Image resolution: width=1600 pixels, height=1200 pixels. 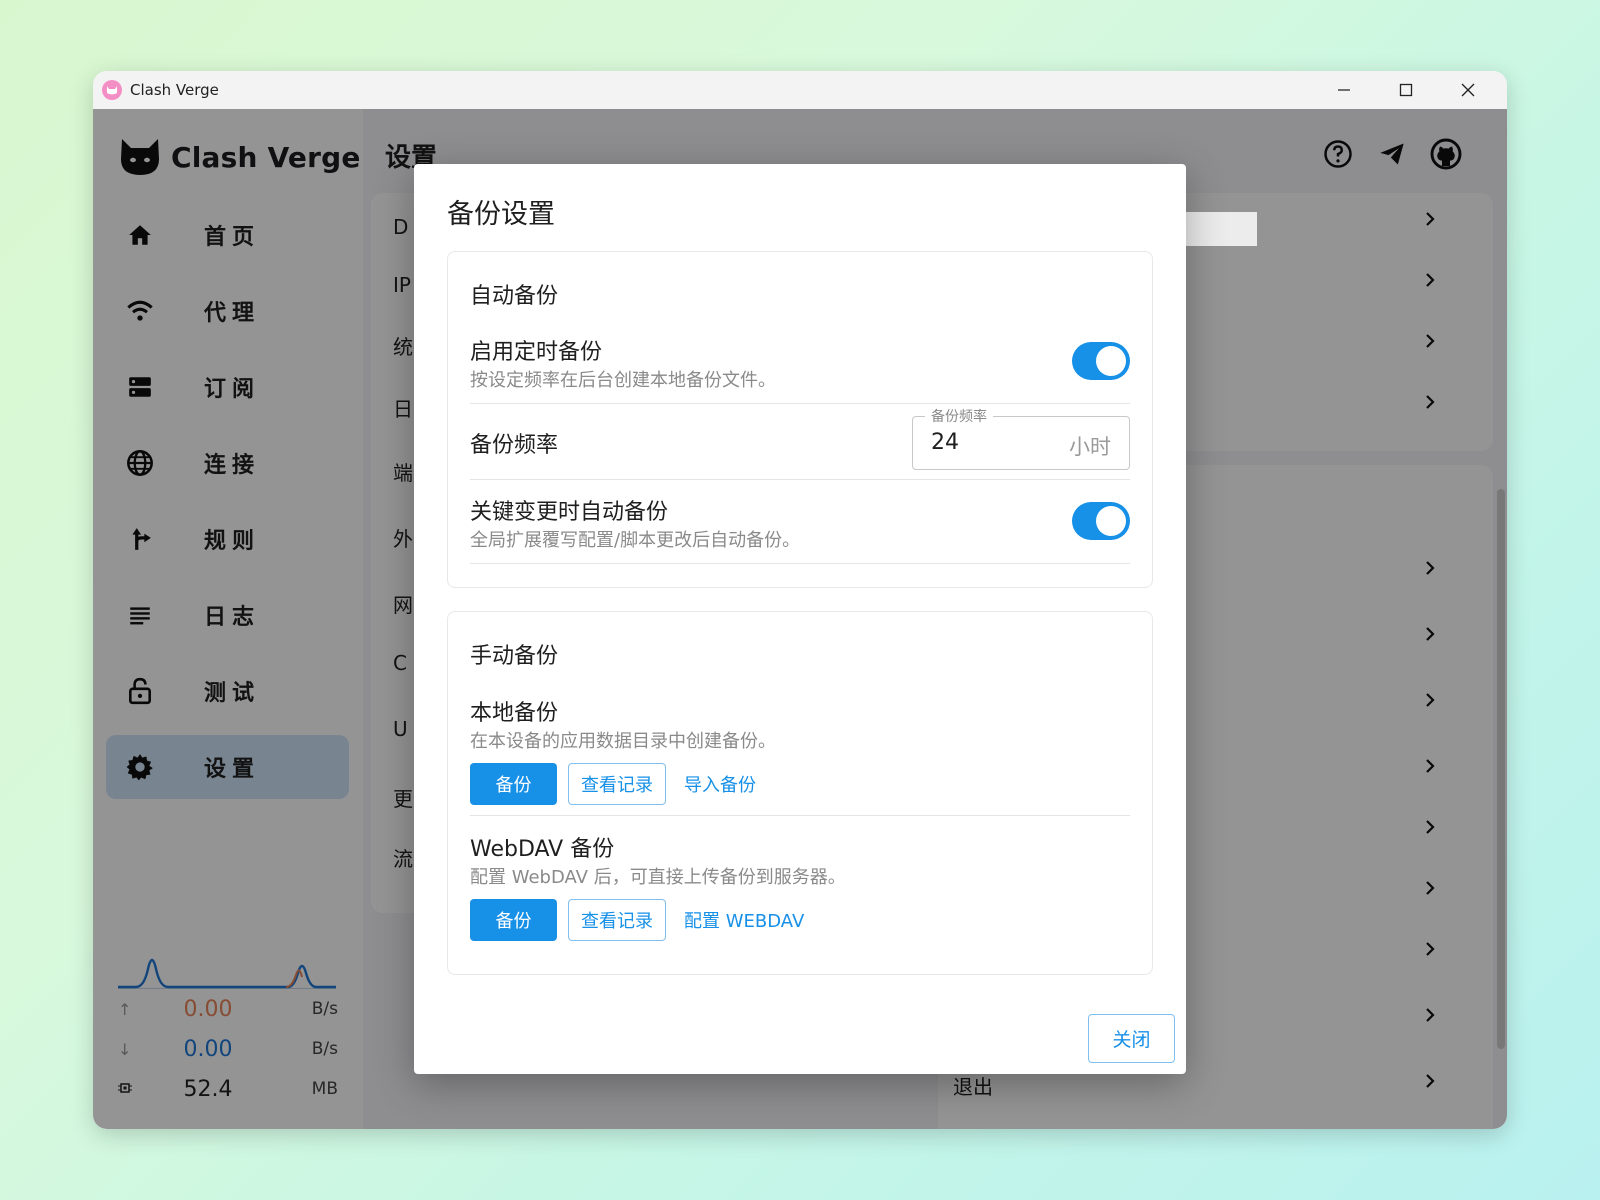 I want to click on minimize-button, so click(x=1344, y=90).